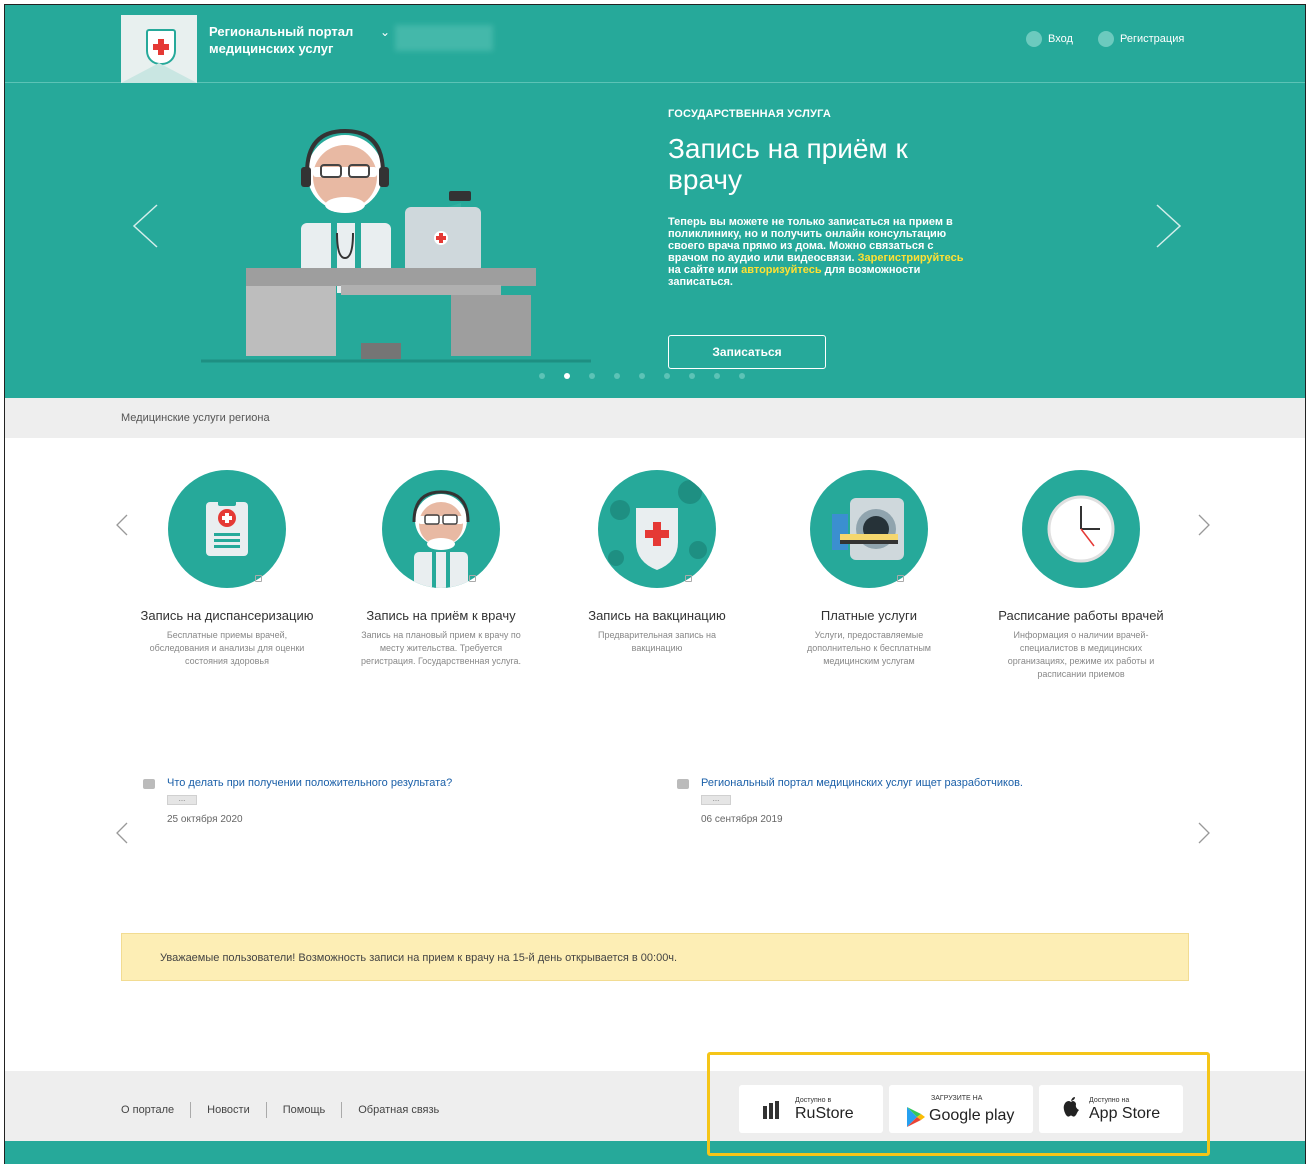 This screenshot has width=1310, height=1164. I want to click on service-name: Запись на вакцинацию, so click(657, 615).